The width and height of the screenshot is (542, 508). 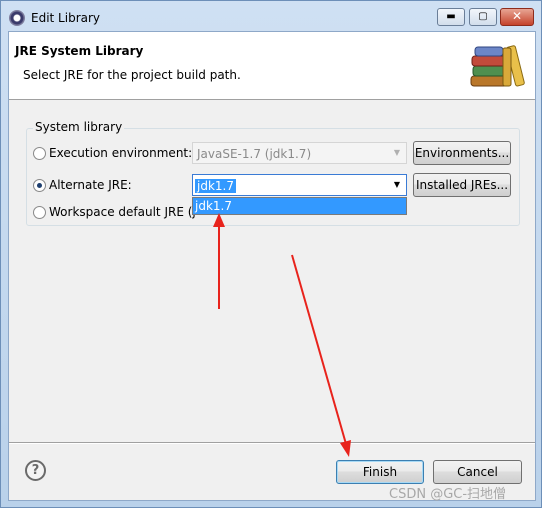 What do you see at coordinates (497, 66) in the screenshot?
I see `library-books-icon` at bounding box center [497, 66].